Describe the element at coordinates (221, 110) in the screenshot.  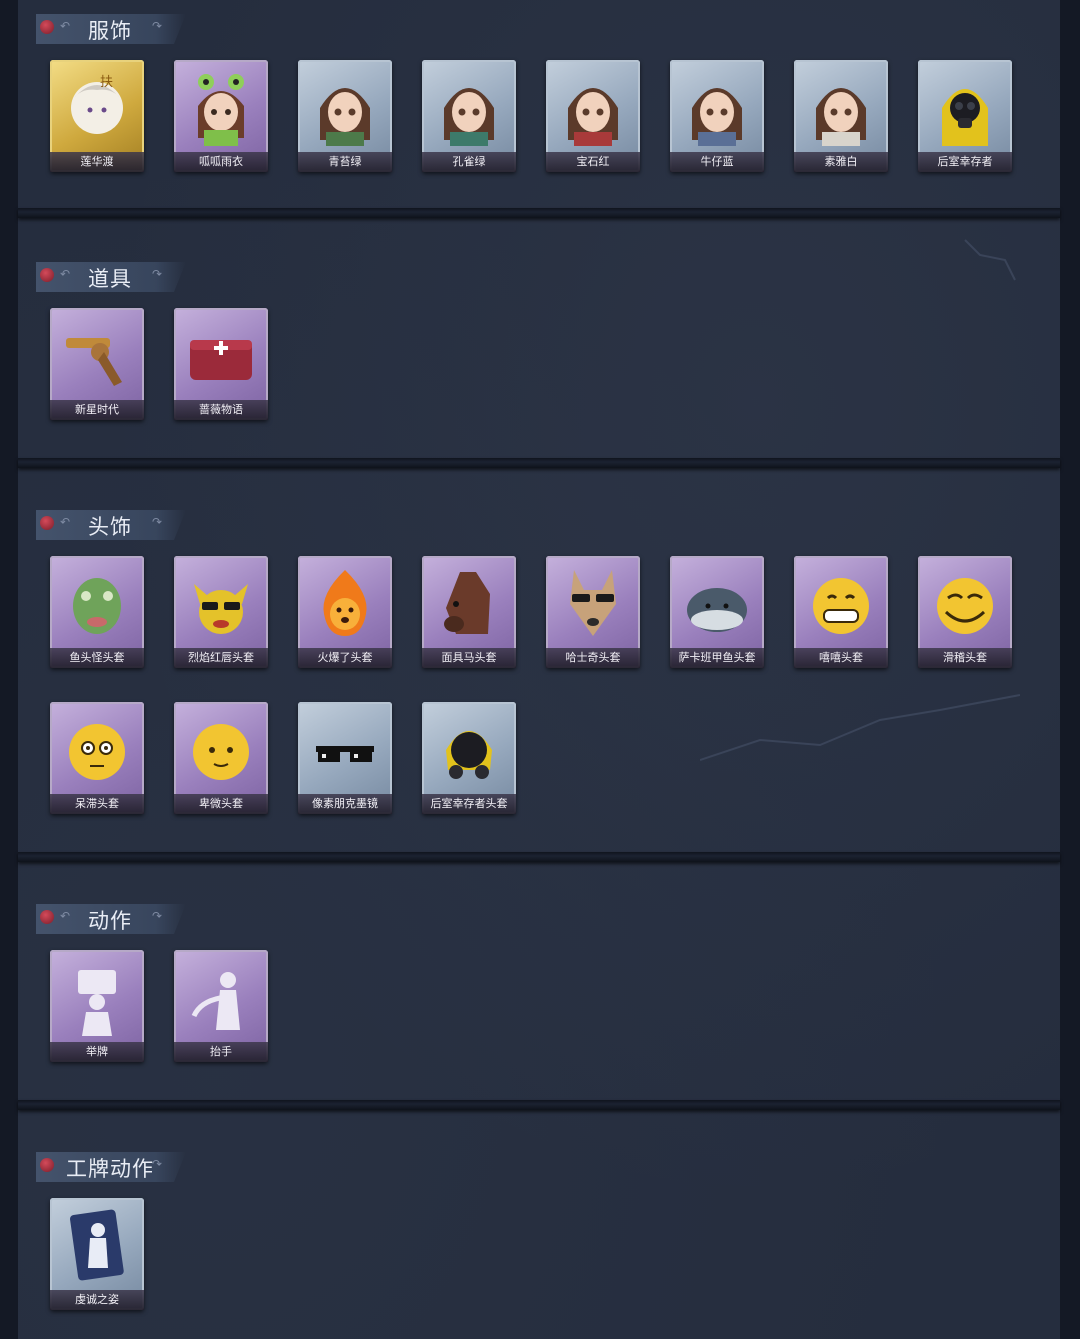
I see `costume-frog-raincoat-icon` at that location.